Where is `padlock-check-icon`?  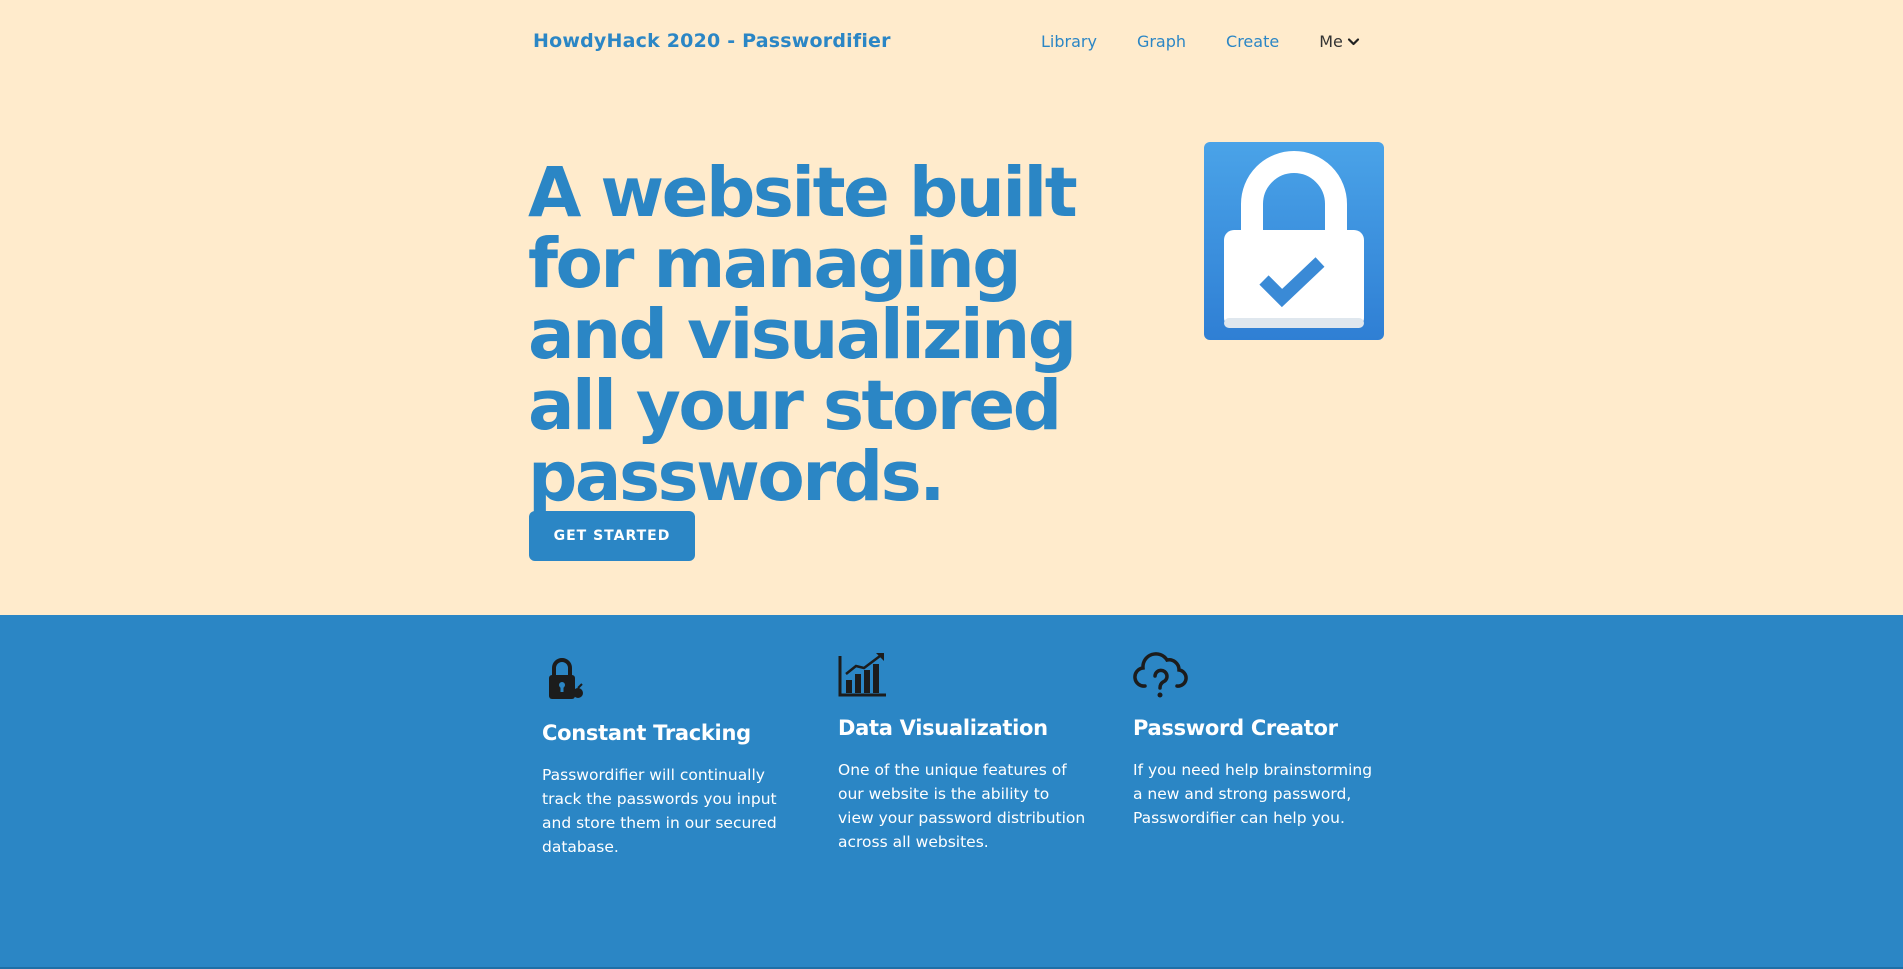 padlock-check-icon is located at coordinates (1294, 241).